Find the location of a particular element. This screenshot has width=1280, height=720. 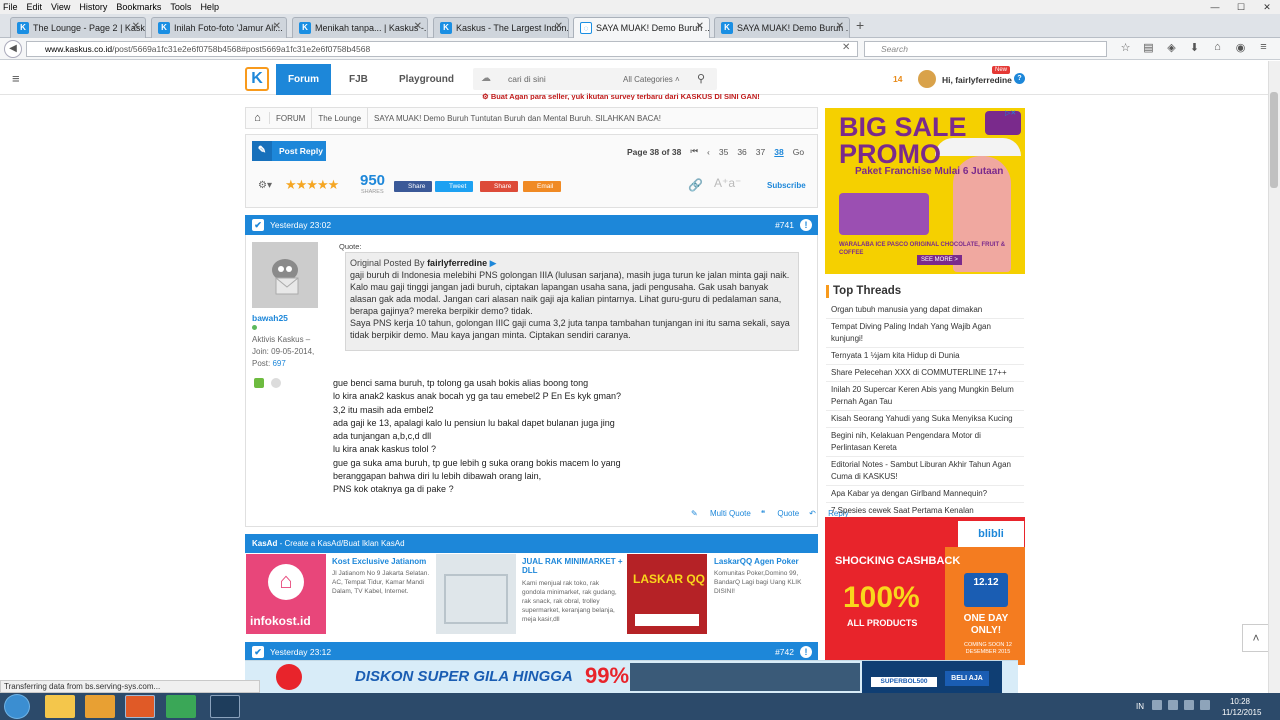

breadcrumb-forum: FORUM is located at coordinates (291, 118).